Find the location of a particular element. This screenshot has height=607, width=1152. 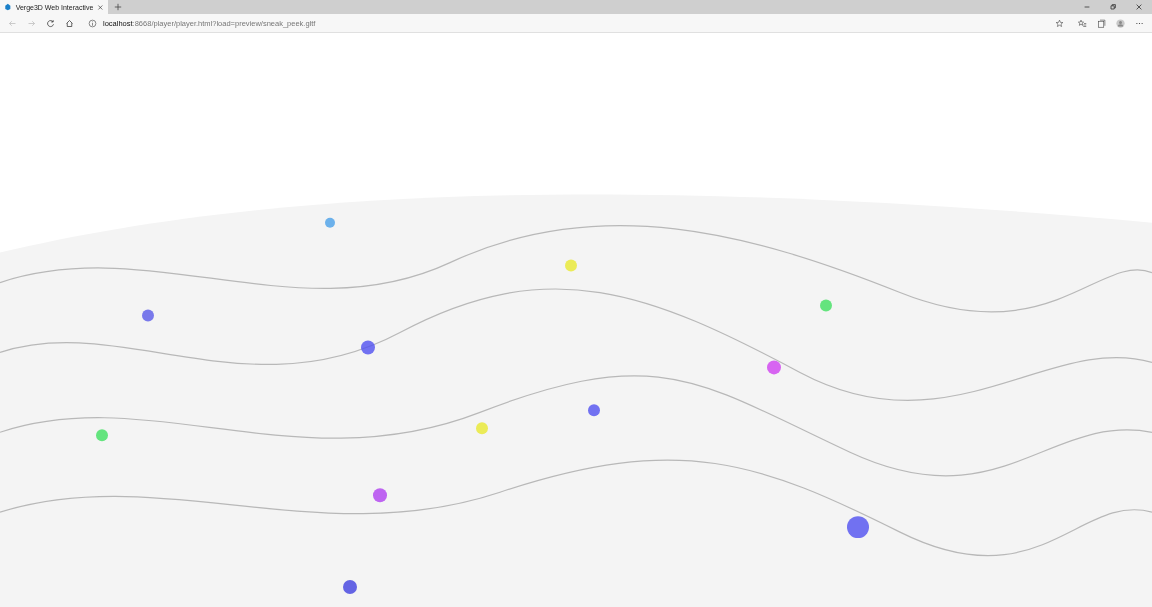

logo-icon is located at coordinates (8, 7).